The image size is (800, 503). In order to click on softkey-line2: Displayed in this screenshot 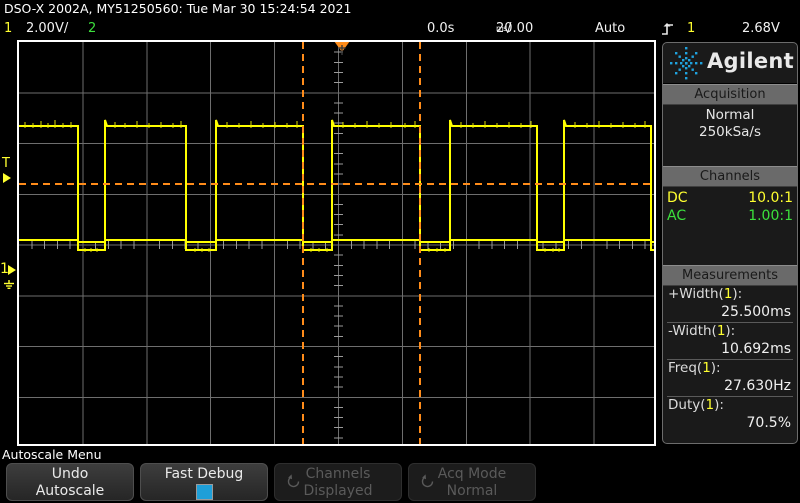, I will do `click(338, 491)`.